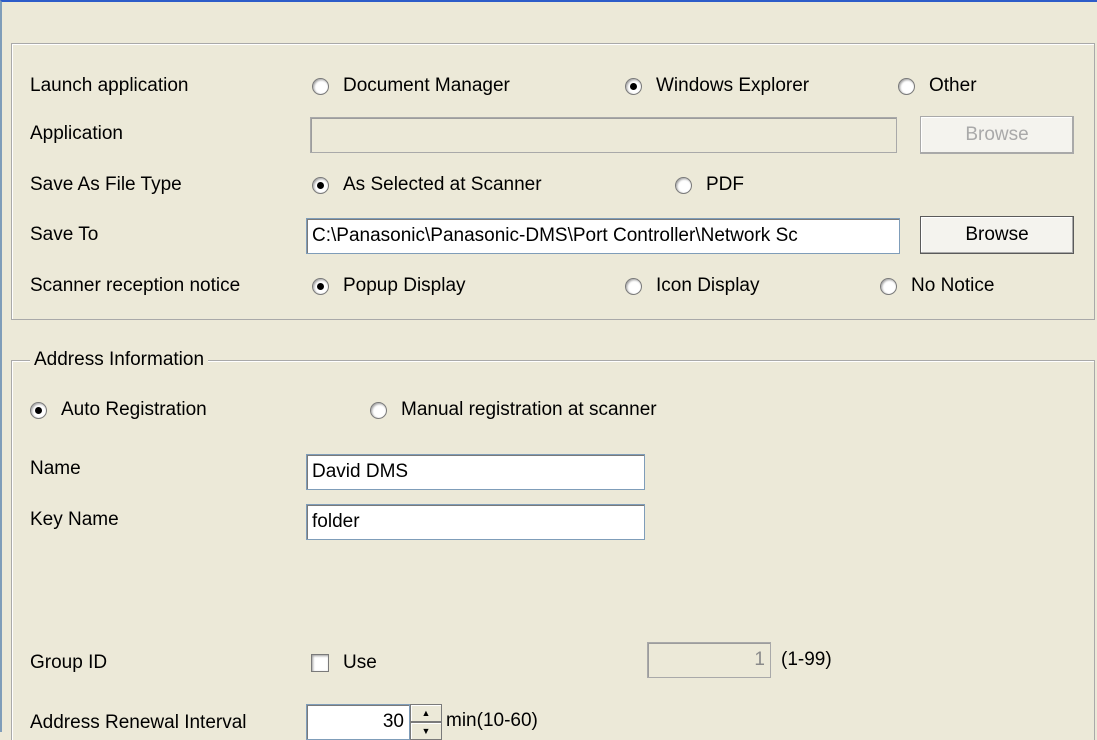 This screenshot has height=740, width=1097. I want to click on radio-label: Windows Explorer, so click(733, 85).